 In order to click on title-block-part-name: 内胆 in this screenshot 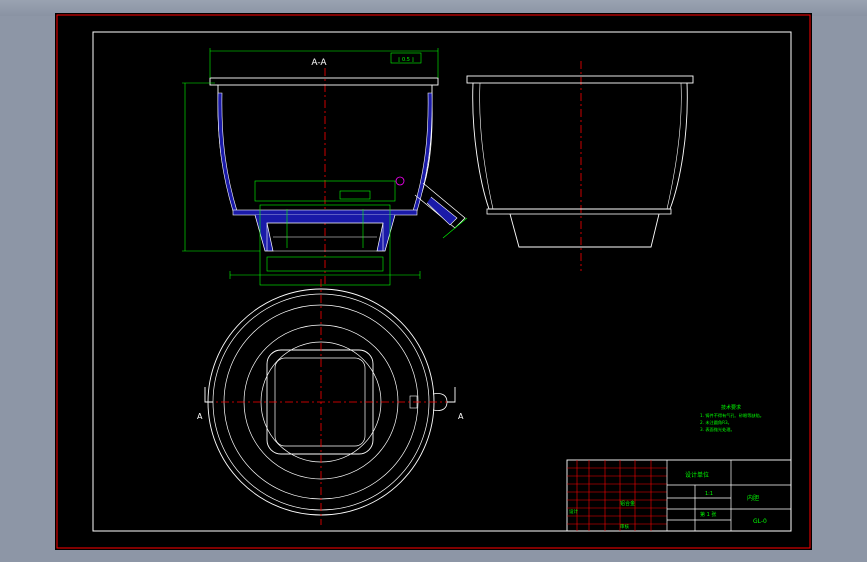, I will do `click(753, 498)`.